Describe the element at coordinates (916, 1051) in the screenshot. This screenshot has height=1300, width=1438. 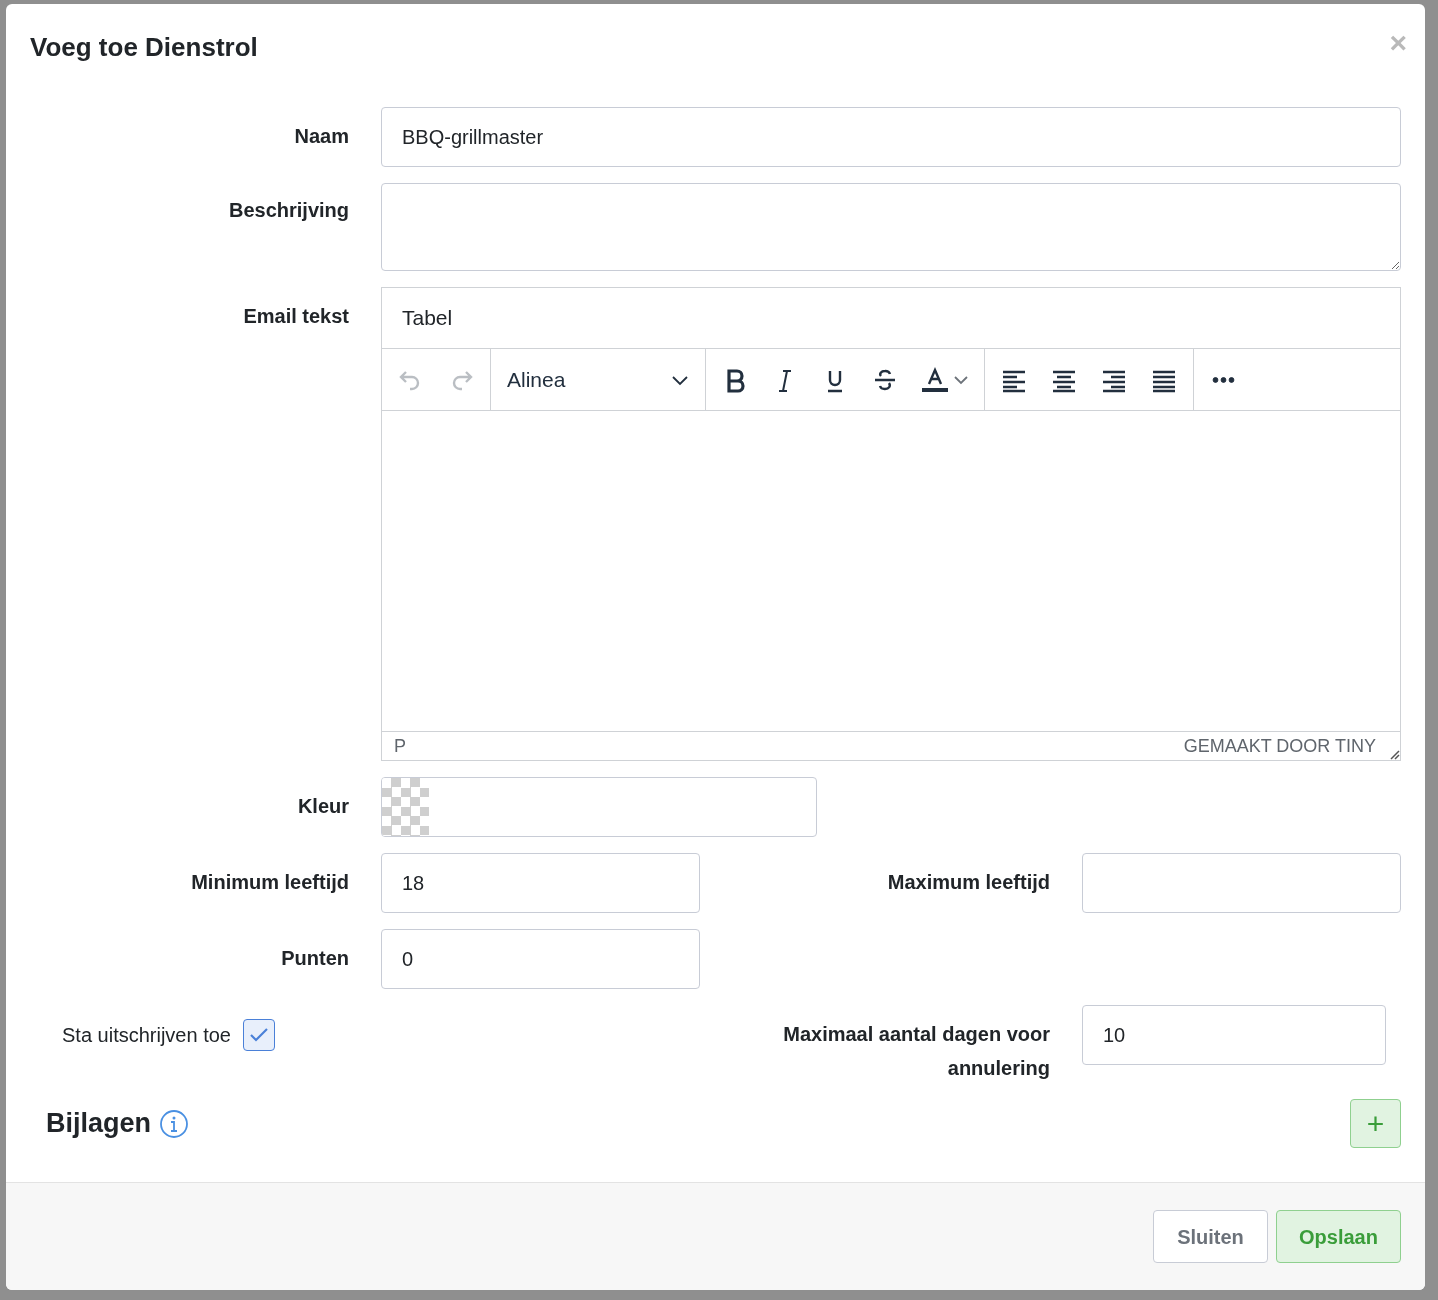
I see `field-label: Maximaal aantal dagen voor annulering` at that location.